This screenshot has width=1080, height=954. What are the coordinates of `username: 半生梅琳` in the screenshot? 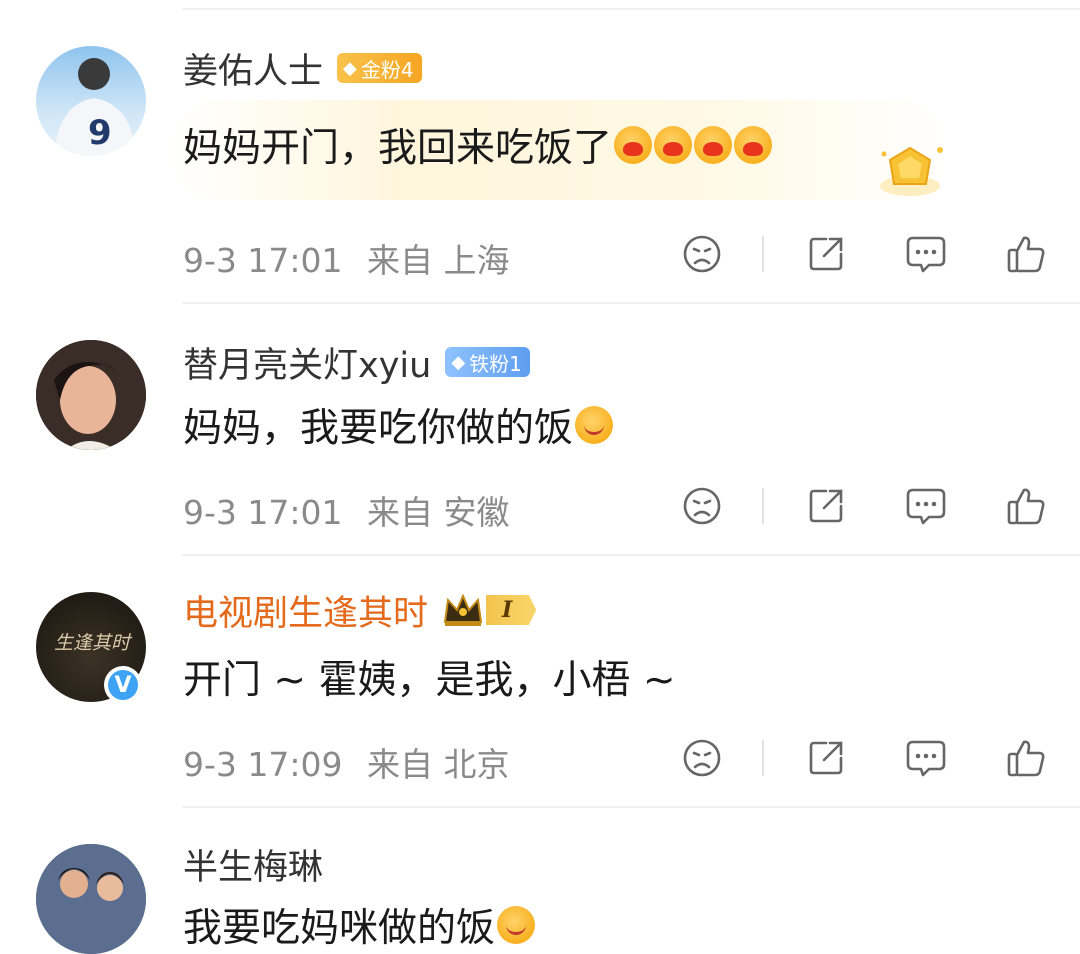 It's located at (253, 864).